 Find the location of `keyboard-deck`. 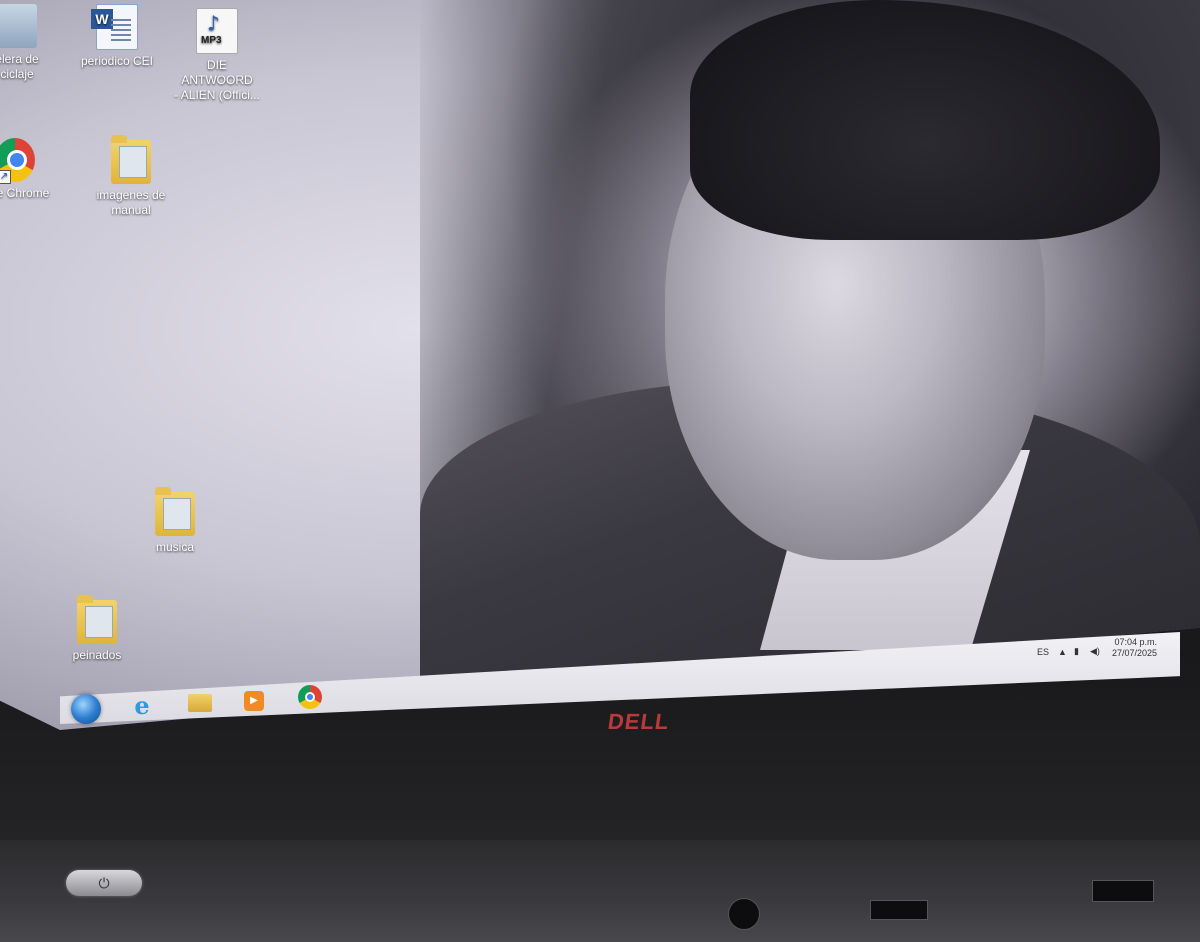

keyboard-deck is located at coordinates (600, 891).